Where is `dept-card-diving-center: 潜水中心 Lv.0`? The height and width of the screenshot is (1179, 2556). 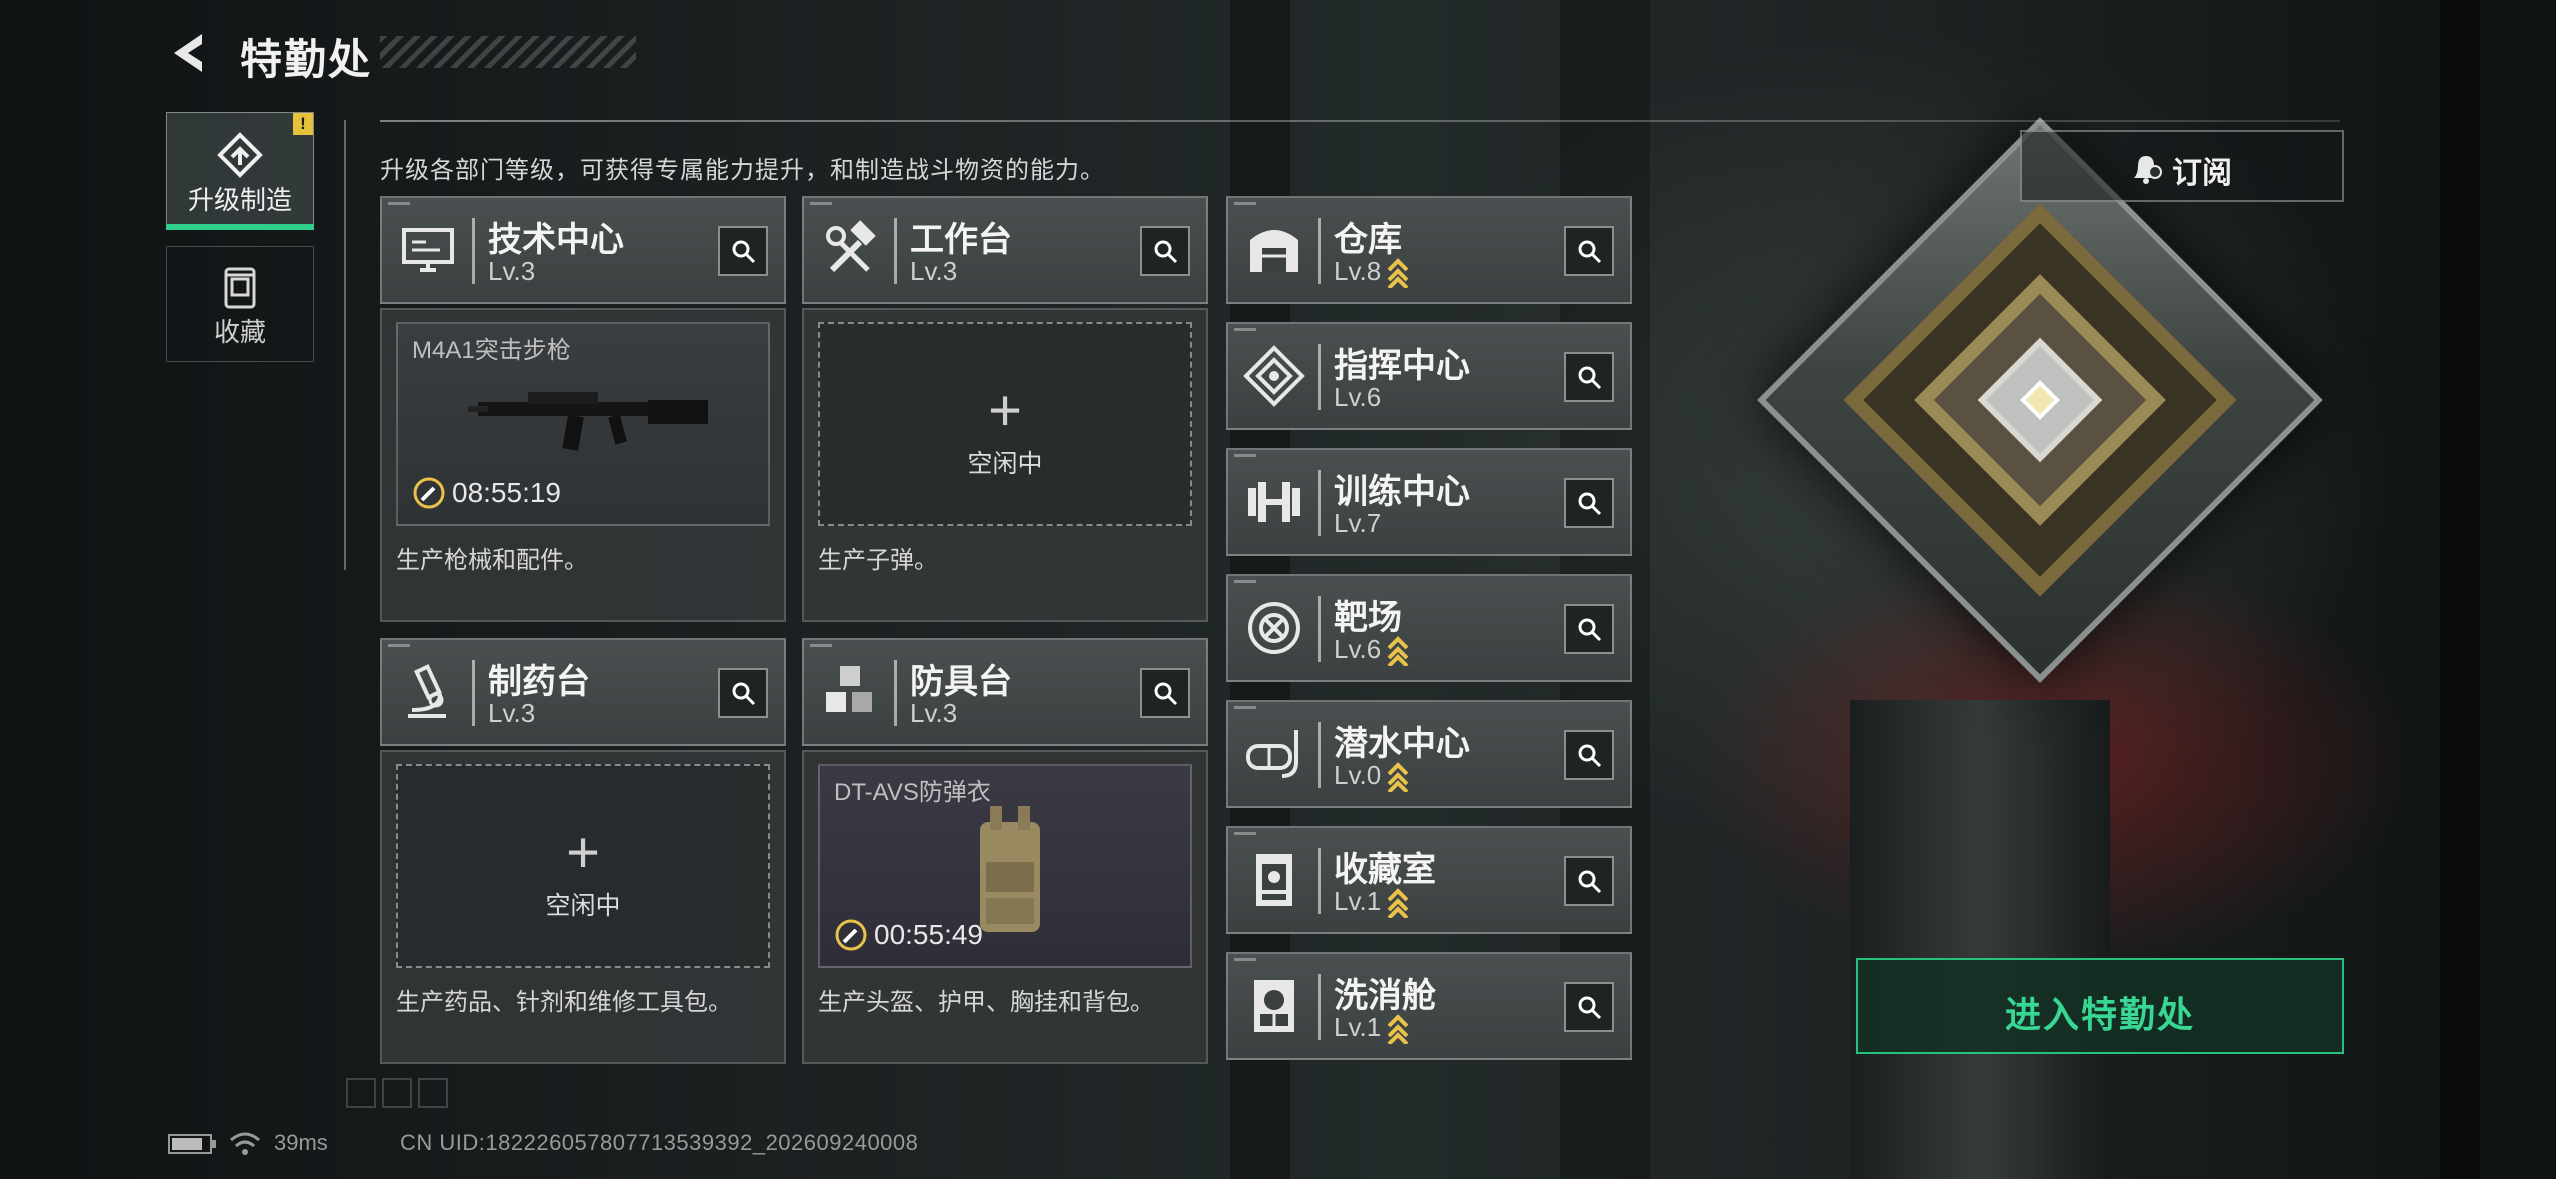 dept-card-diving-center: 潜水中心 Lv.0 is located at coordinates (1429, 754).